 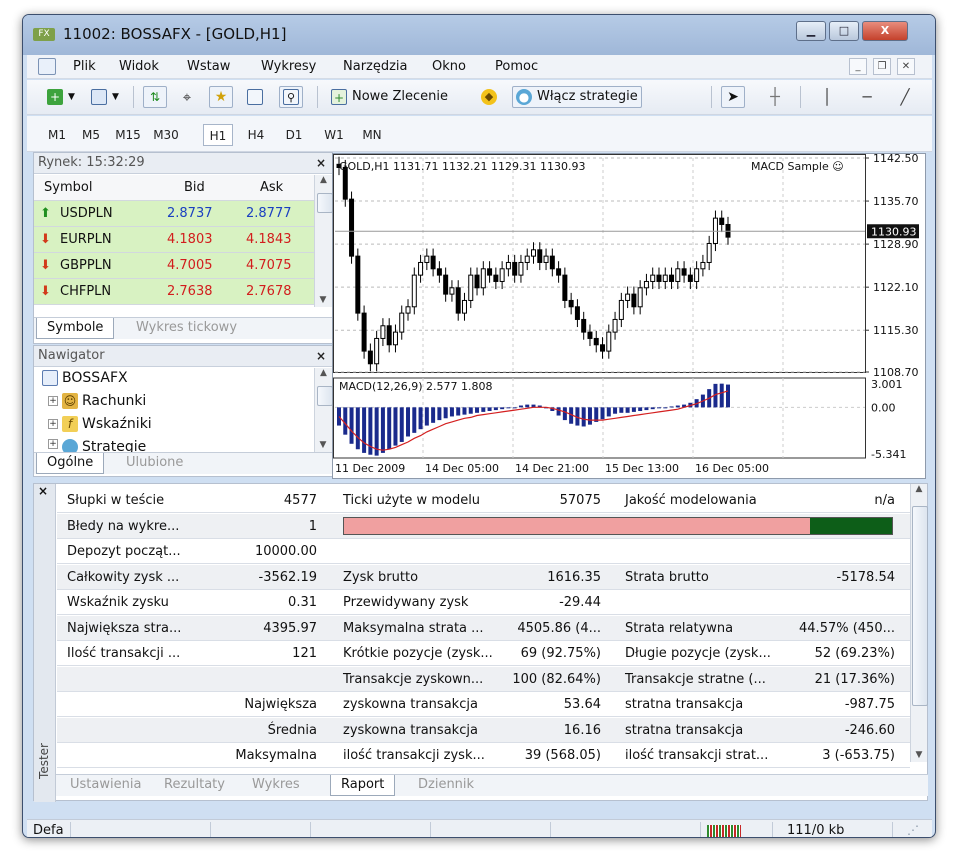 I want to click on tab-settings: Ustawienia, so click(x=105, y=785).